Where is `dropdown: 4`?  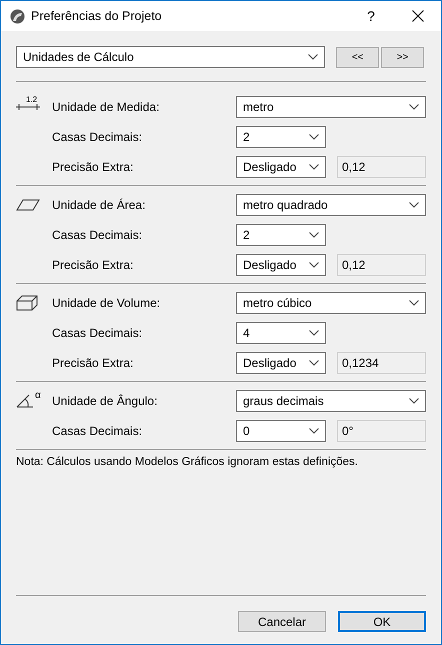 dropdown: 4 is located at coordinates (281, 333).